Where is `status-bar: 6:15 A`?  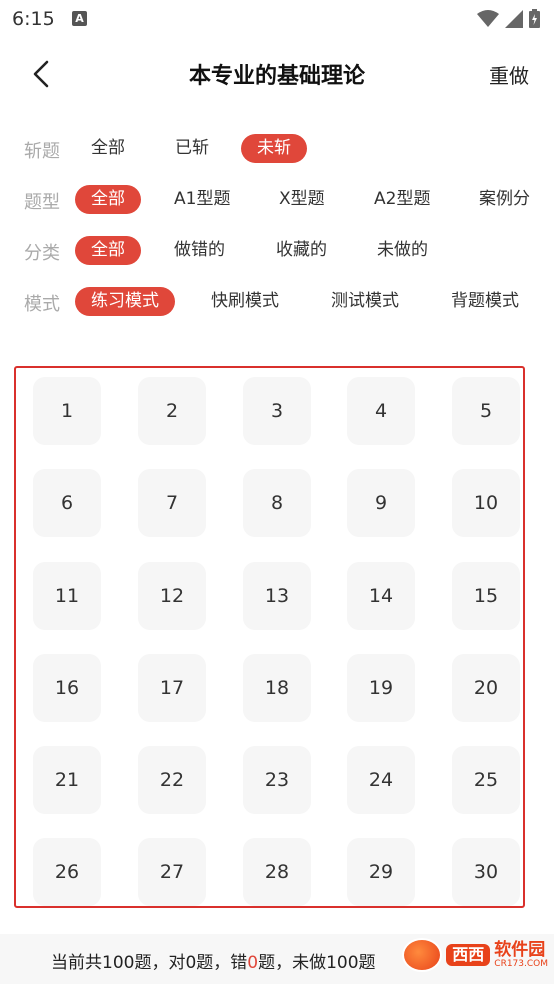 status-bar: 6:15 A is located at coordinates (277, 19).